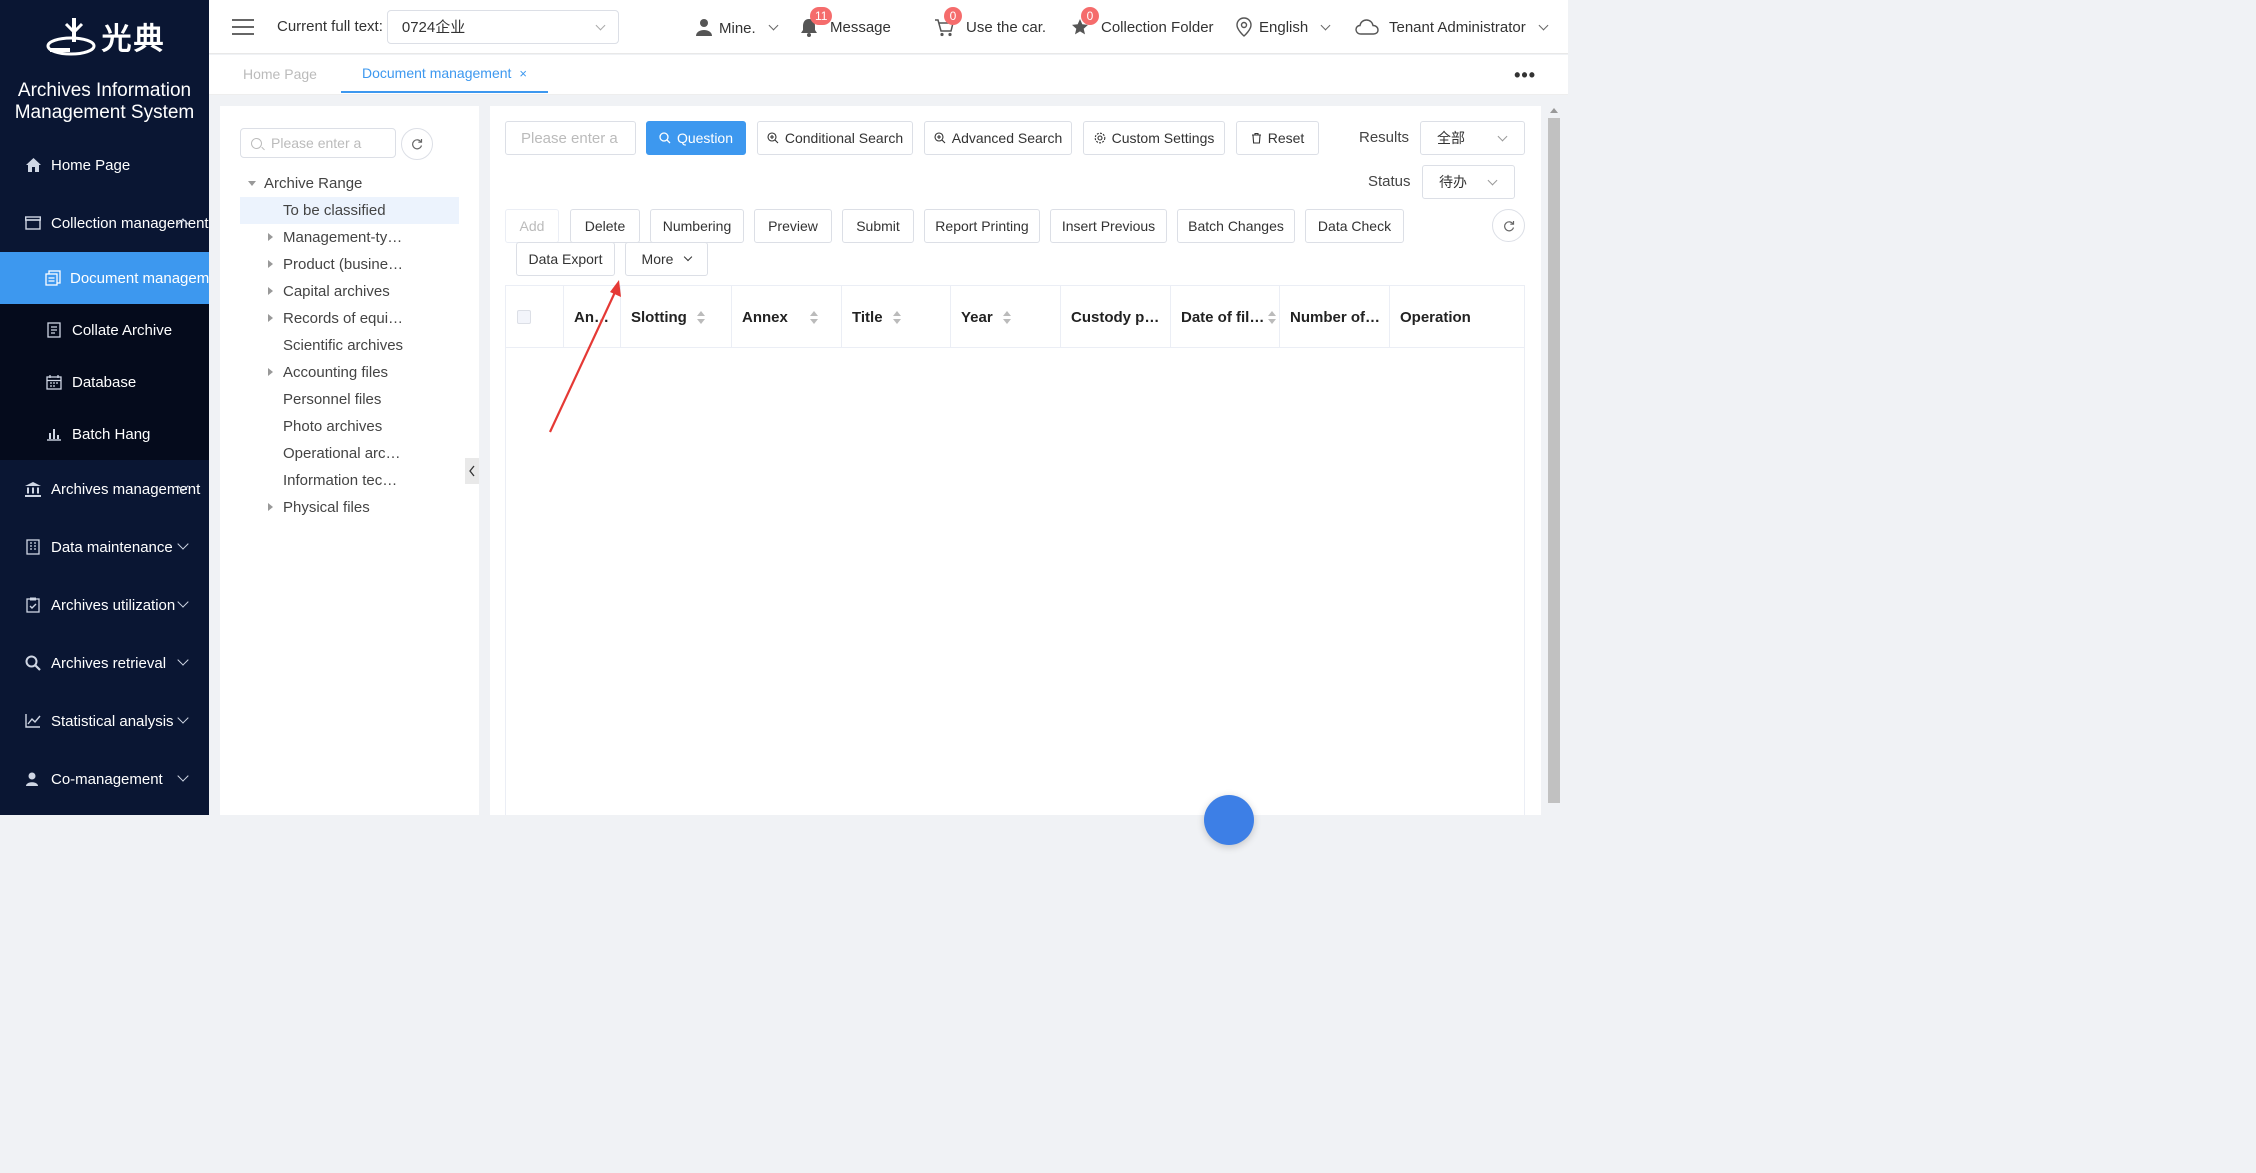 This screenshot has width=2256, height=1173. I want to click on sidebar-item-archives-utilization: Archives utilization, so click(104, 605).